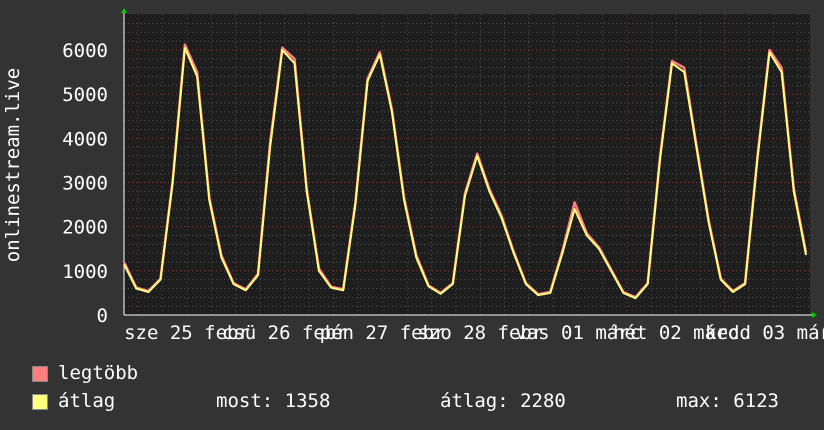 The height and width of the screenshot is (430, 824). What do you see at coordinates (13, 165) in the screenshot?
I see `y-axis-label: onlinestream.live` at bounding box center [13, 165].